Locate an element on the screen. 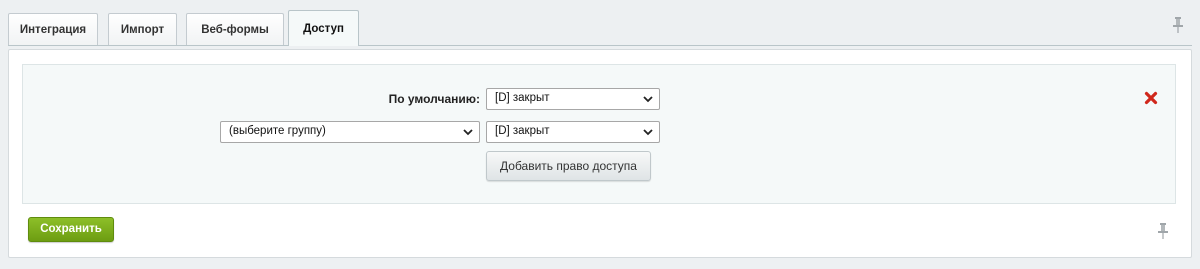 This screenshot has height=269, width=1200. save-button: Сохранить is located at coordinates (71, 229).